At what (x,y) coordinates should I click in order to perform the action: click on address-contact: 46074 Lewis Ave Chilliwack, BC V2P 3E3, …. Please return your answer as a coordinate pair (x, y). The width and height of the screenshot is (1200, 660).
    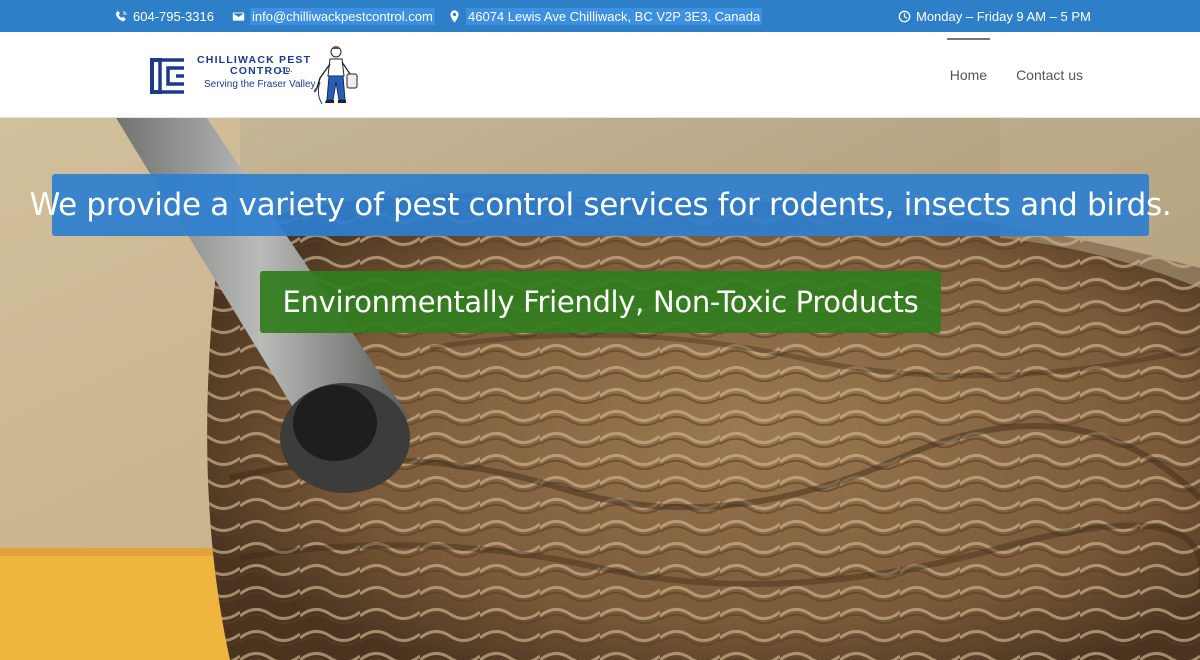
    Looking at the image, I should click on (605, 16).